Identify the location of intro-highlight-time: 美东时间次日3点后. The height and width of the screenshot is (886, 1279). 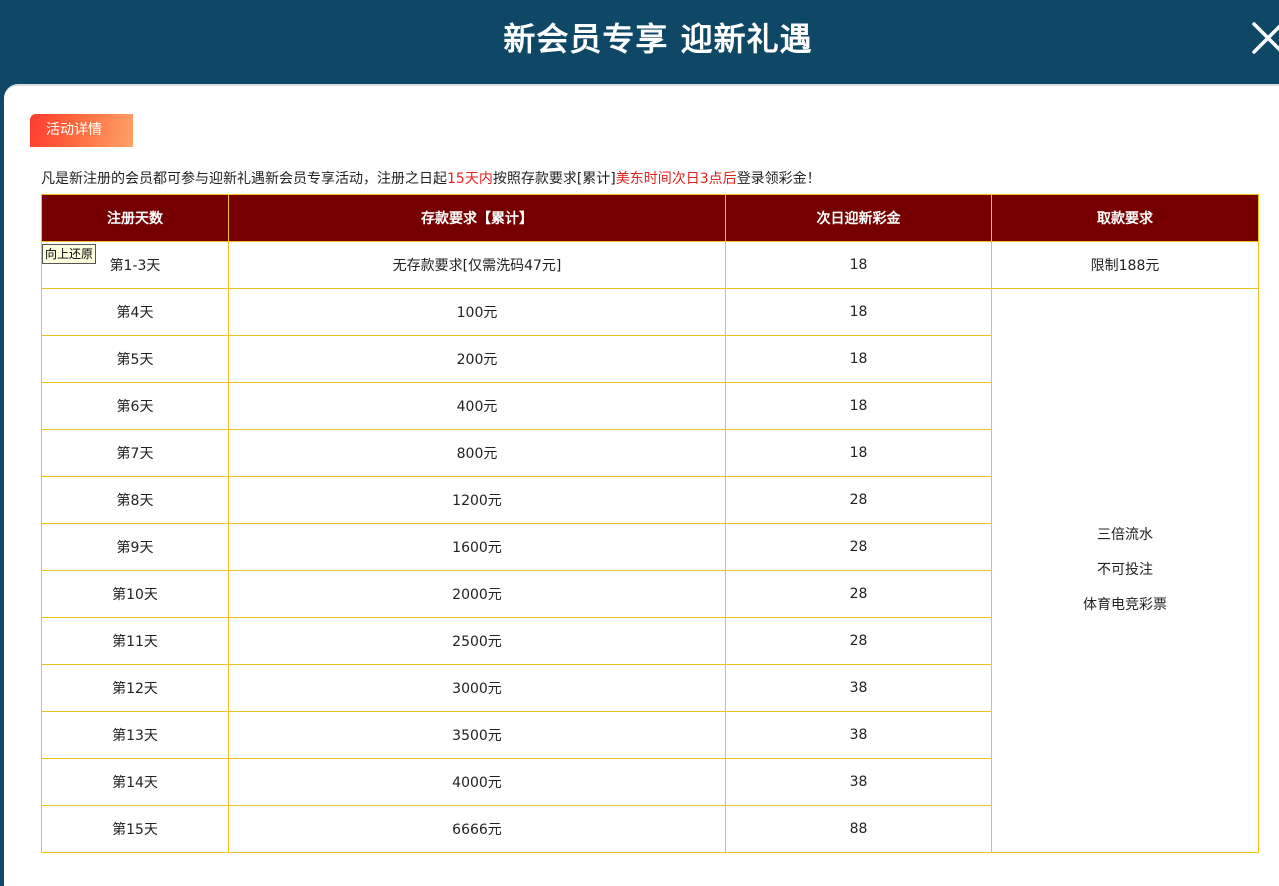
(676, 179).